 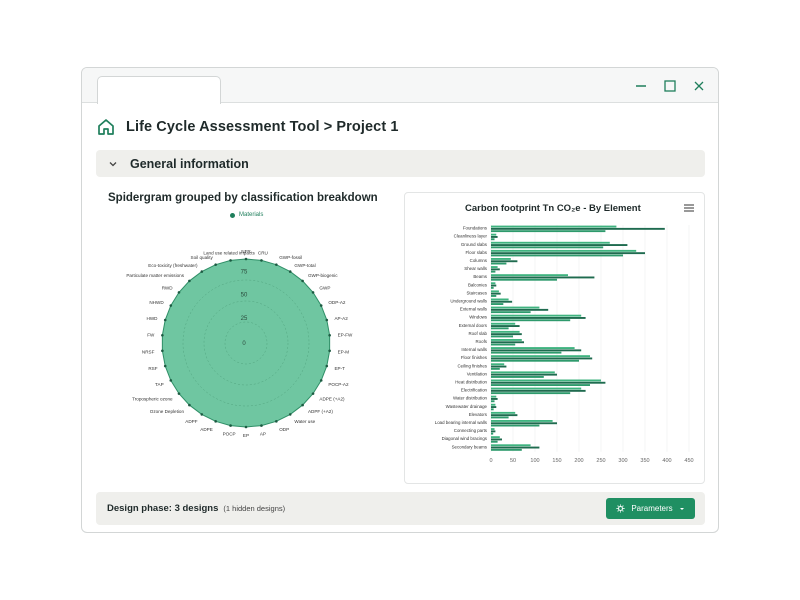 I want to click on x-tick-label: 200, so click(x=578, y=461).